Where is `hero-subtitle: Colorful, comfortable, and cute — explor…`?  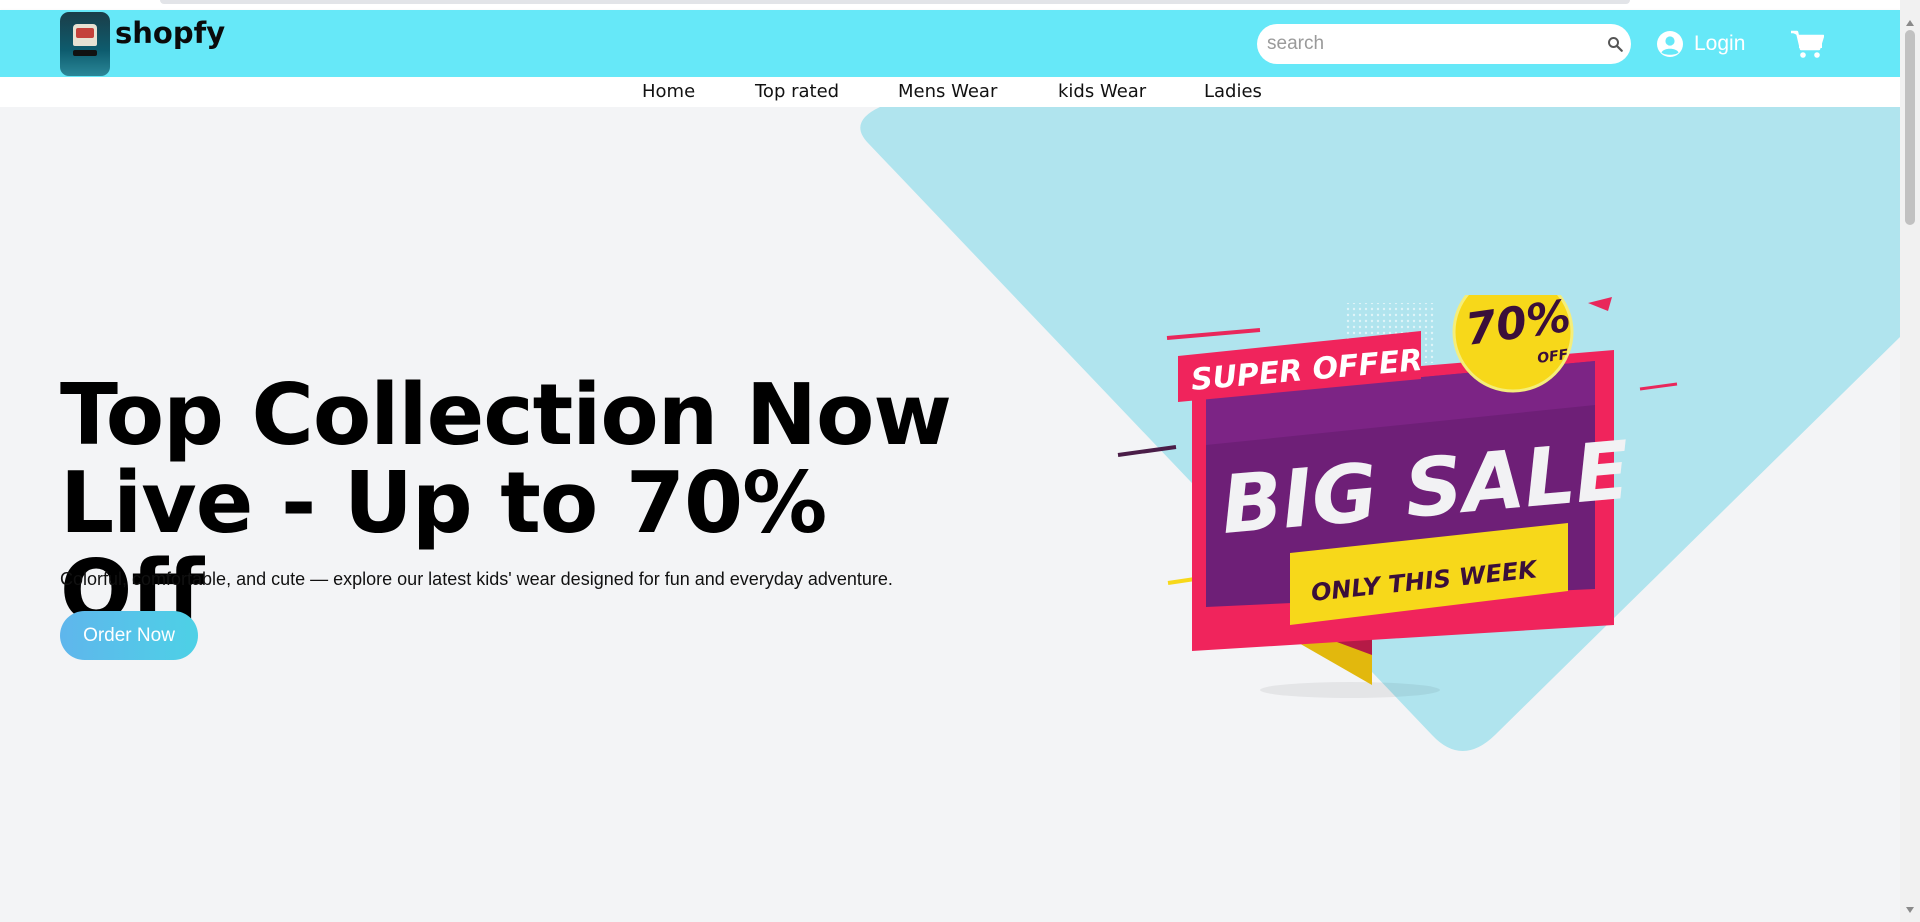
hero-subtitle: Colorful, comfortable, and cute — explor… is located at coordinates (476, 579).